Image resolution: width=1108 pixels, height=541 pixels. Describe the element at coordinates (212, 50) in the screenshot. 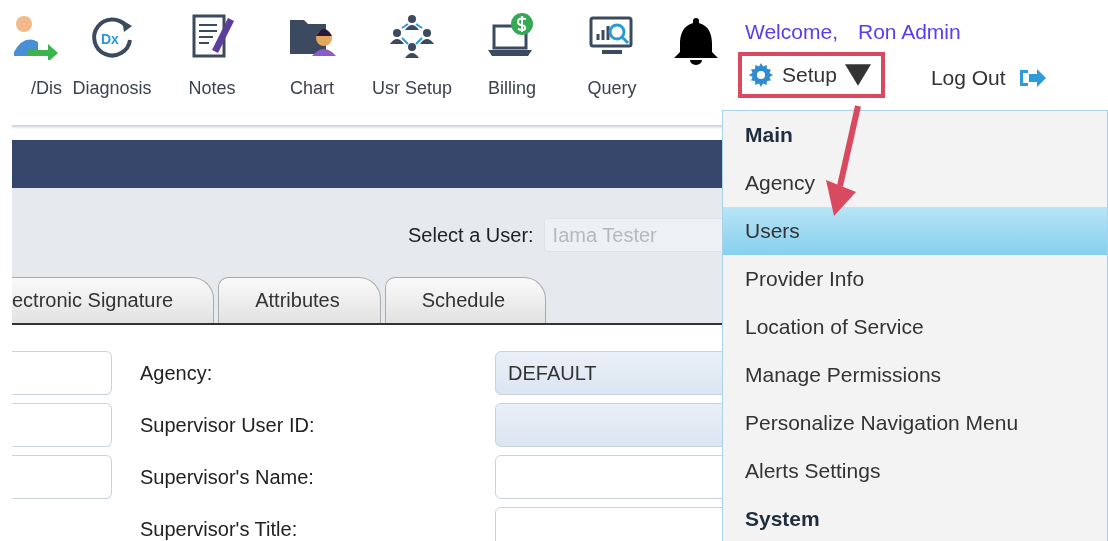

I see `toolbar-button: Notes` at that location.